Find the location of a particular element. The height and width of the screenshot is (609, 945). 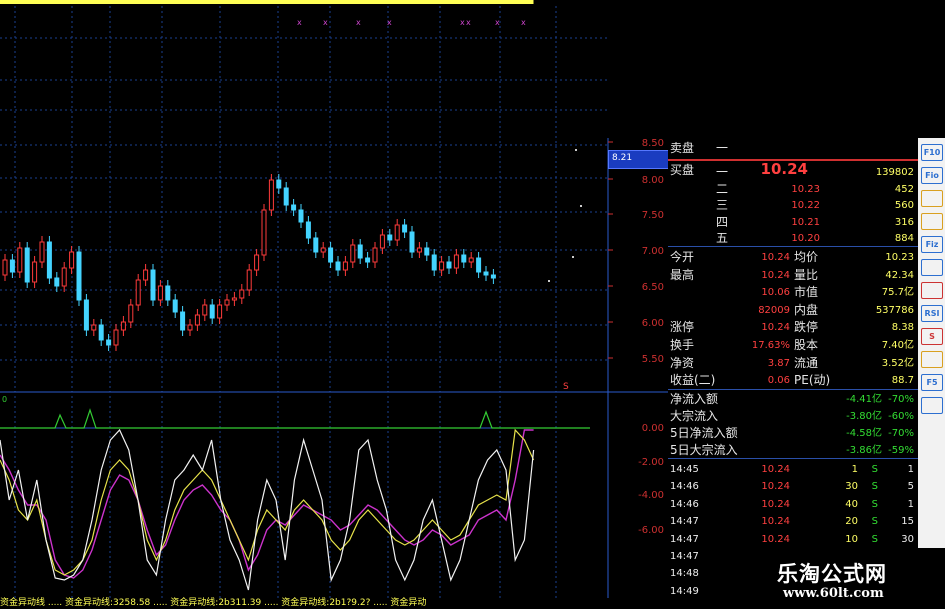

bid-row: 四 10.21 316 is located at coordinates (793, 222).